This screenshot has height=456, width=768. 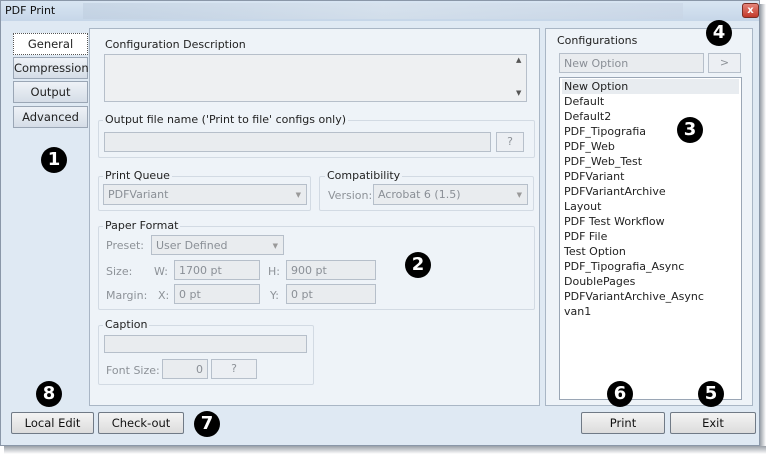 What do you see at coordinates (142, 225) in the screenshot?
I see `paper-format-label: Paper Format` at bounding box center [142, 225].